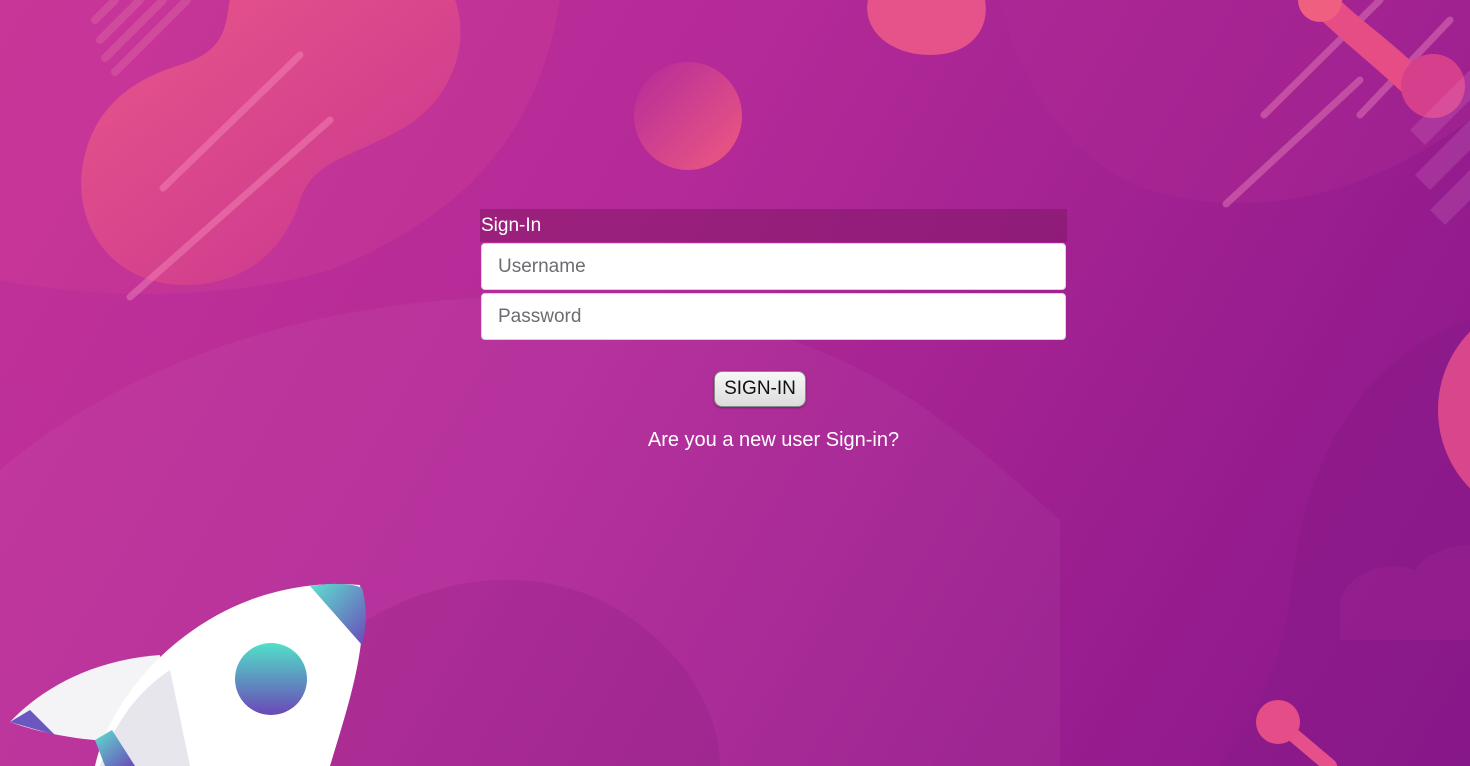 The height and width of the screenshot is (766, 1470). I want to click on new-user-signup-link: Are you a new user Sign-in?, so click(773, 440).